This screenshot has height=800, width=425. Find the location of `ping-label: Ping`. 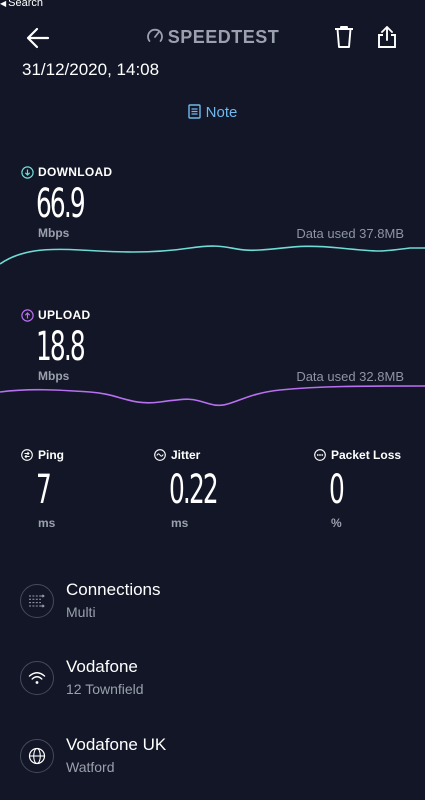

ping-label: Ping is located at coordinates (51, 455).